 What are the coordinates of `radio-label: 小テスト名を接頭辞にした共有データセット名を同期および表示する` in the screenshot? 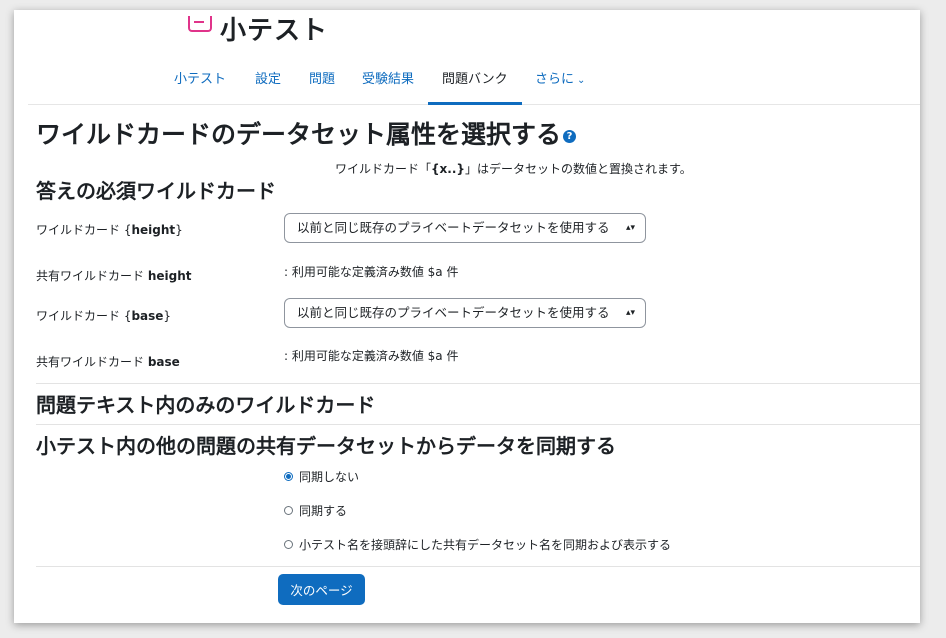 It's located at (485, 545).